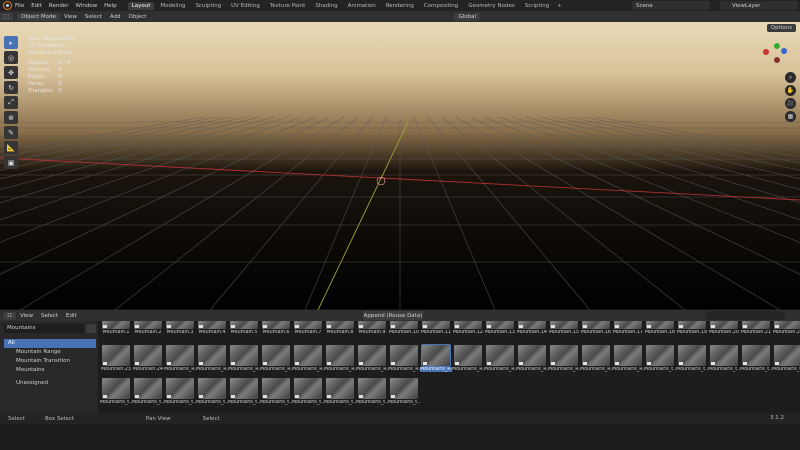 The width and height of the screenshot is (800, 450). I want to click on viewport-menu-object: Object, so click(138, 17).